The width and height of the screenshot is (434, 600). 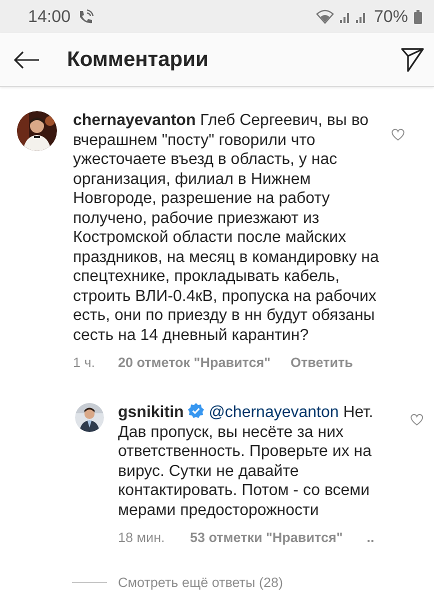 What do you see at coordinates (266, 537) in the screenshot?
I see `likes-link: 53 отметки "Нравится"` at bounding box center [266, 537].